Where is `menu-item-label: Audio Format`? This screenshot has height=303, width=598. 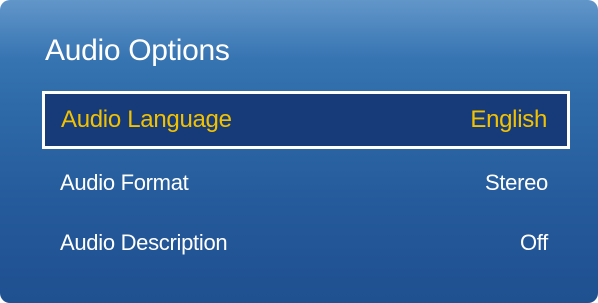 menu-item-label: Audio Format is located at coordinates (124, 182).